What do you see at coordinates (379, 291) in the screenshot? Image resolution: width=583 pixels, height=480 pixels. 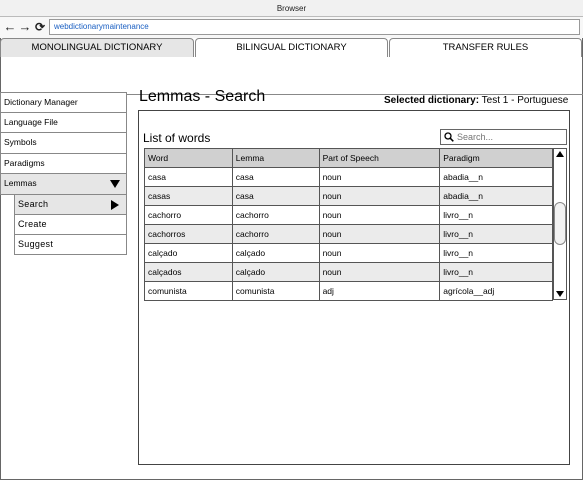 I see `cell-part-of-speech: adj` at bounding box center [379, 291].